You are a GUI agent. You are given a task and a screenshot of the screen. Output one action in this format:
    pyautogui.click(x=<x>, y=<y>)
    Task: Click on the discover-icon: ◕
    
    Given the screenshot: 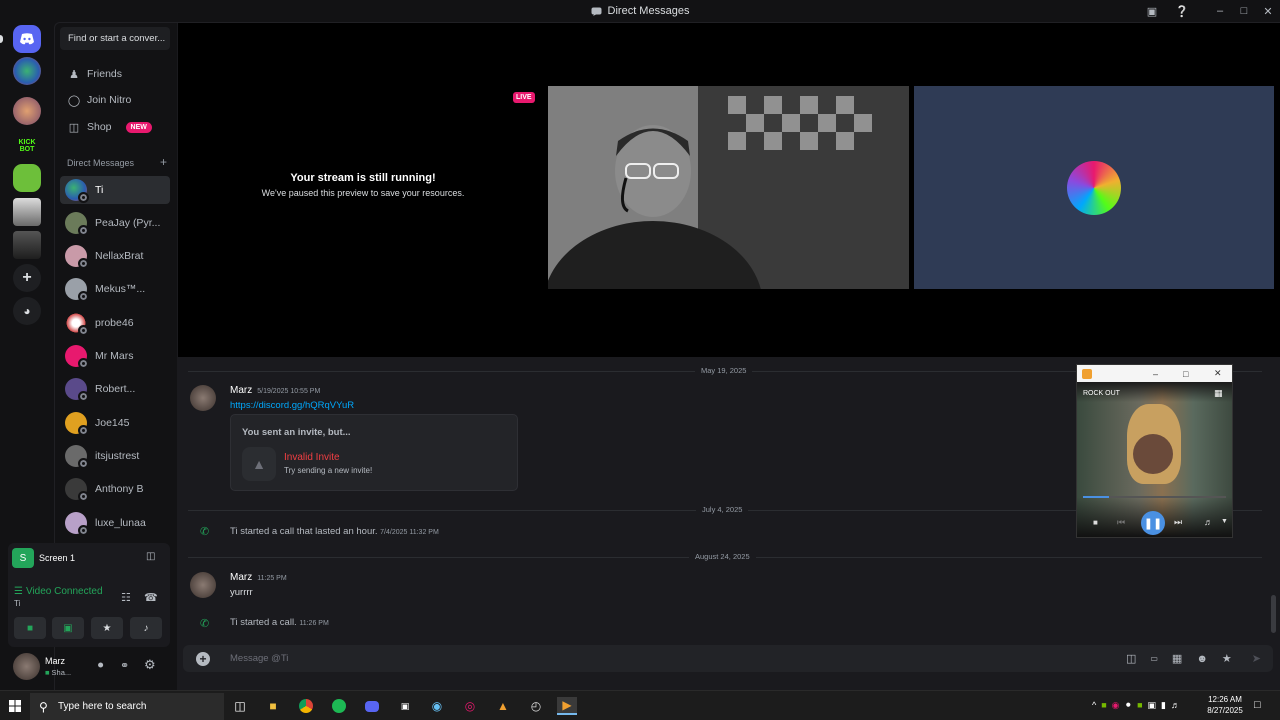 What is the action you would take?
    pyautogui.click(x=27, y=311)
    